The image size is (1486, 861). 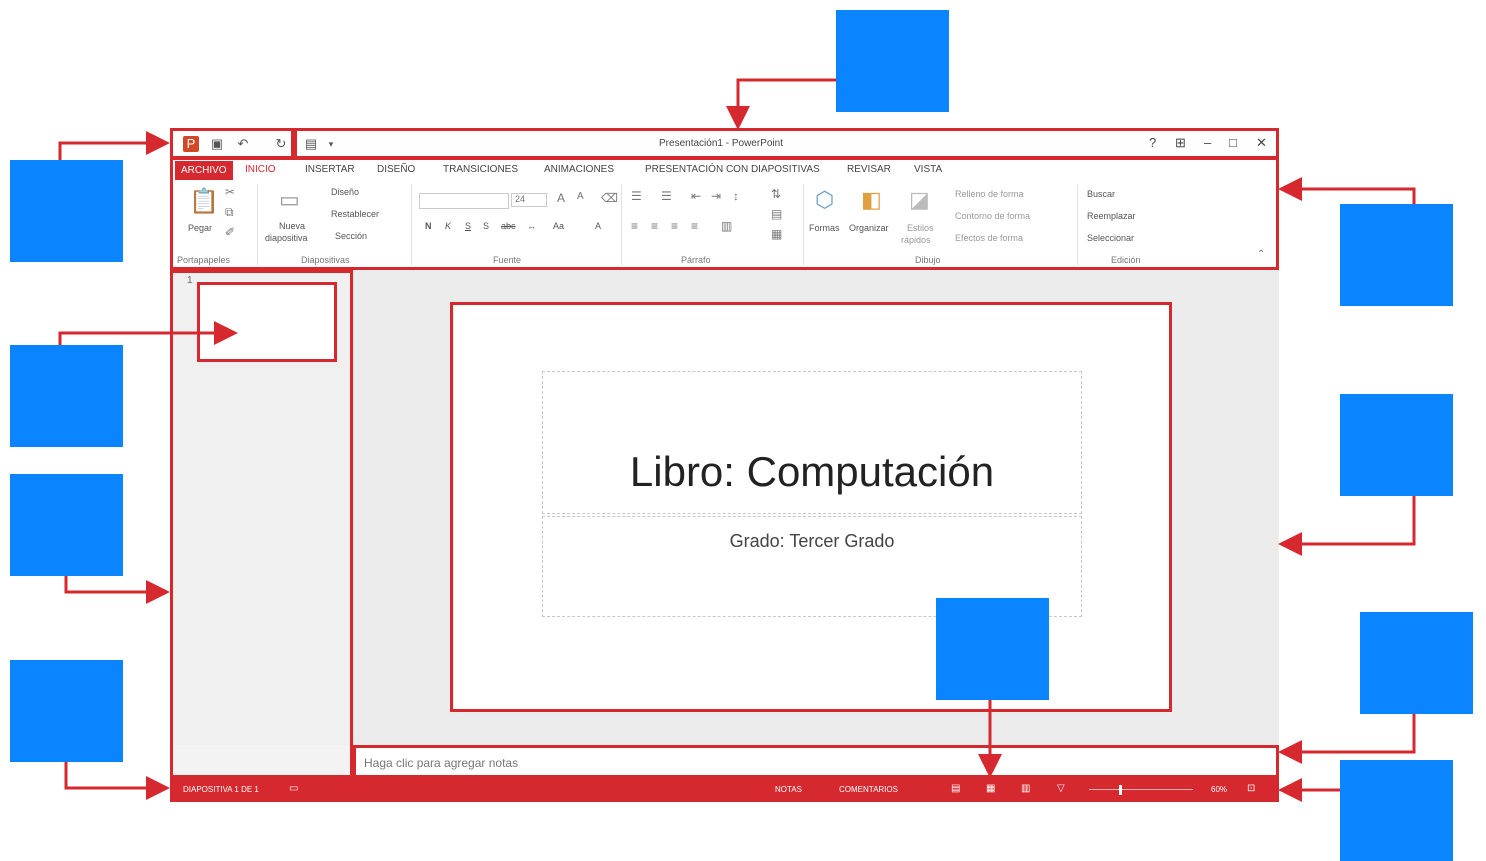 I want to click on callout-box-zoom, so click(x=1396, y=810).